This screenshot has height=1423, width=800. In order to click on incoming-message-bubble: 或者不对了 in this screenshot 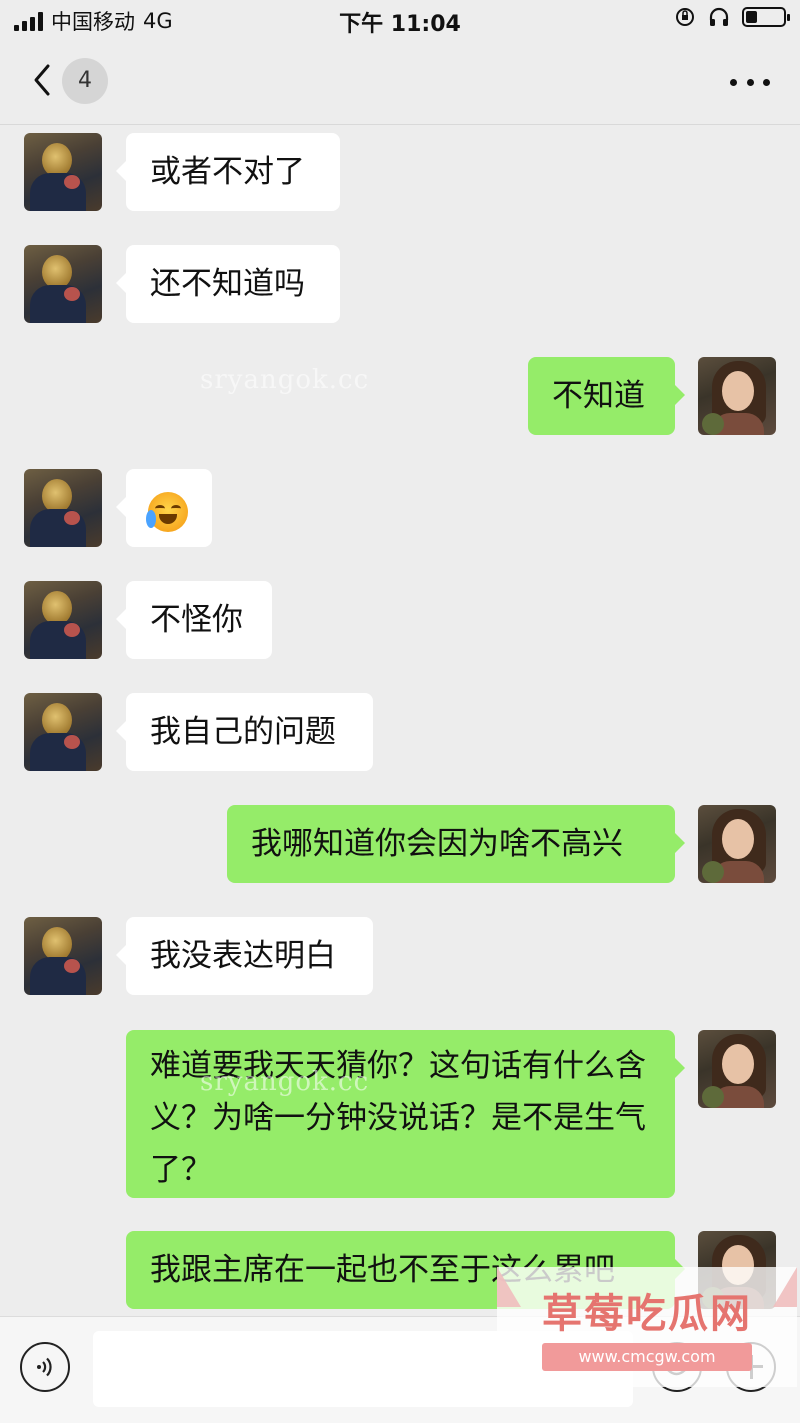, I will do `click(228, 172)`.